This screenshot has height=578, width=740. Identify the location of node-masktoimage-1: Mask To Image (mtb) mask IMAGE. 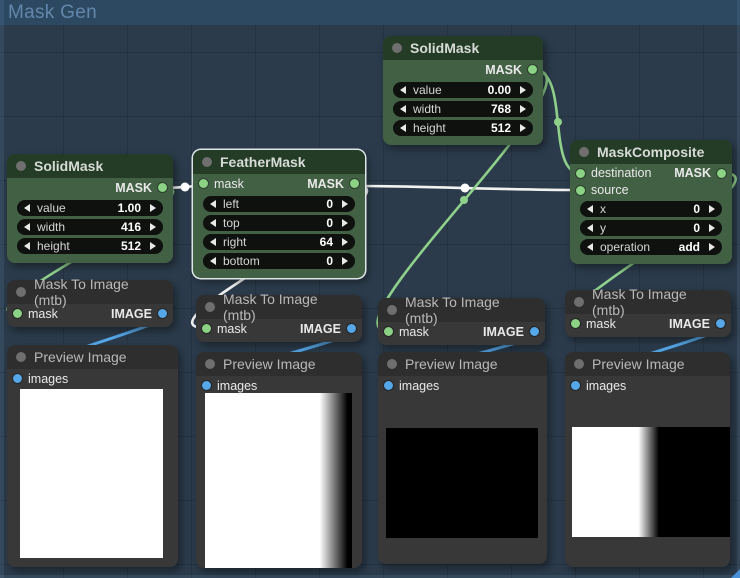
(90, 301).